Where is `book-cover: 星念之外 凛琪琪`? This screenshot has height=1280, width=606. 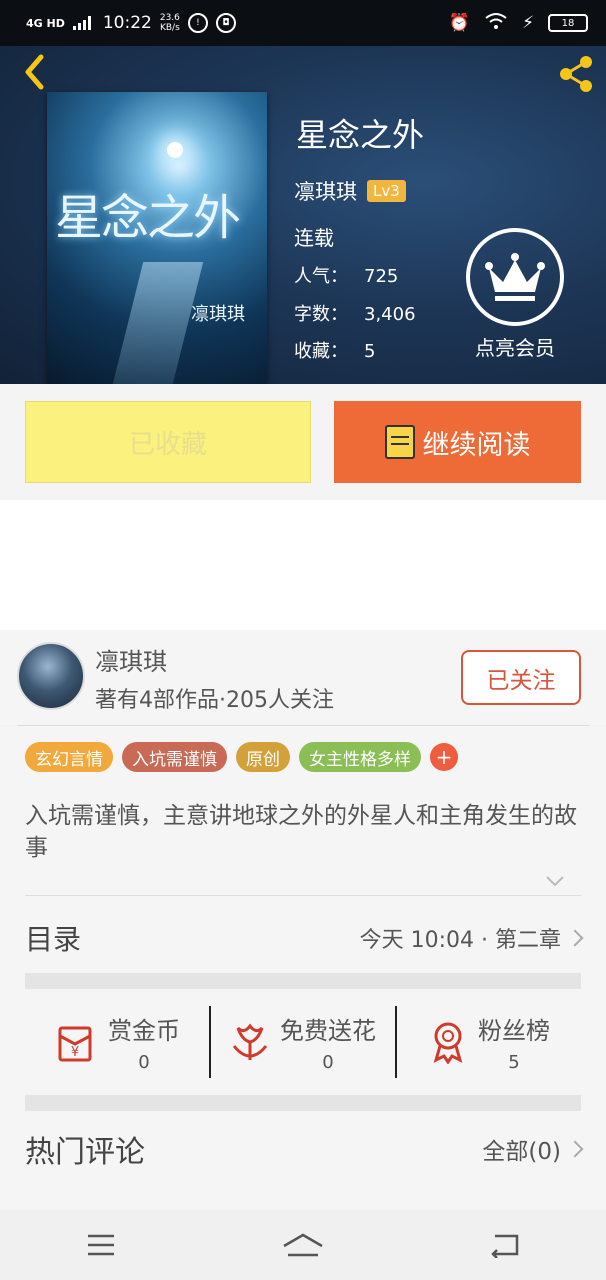
book-cover: 星念之外 凛琪琪 is located at coordinates (157, 238).